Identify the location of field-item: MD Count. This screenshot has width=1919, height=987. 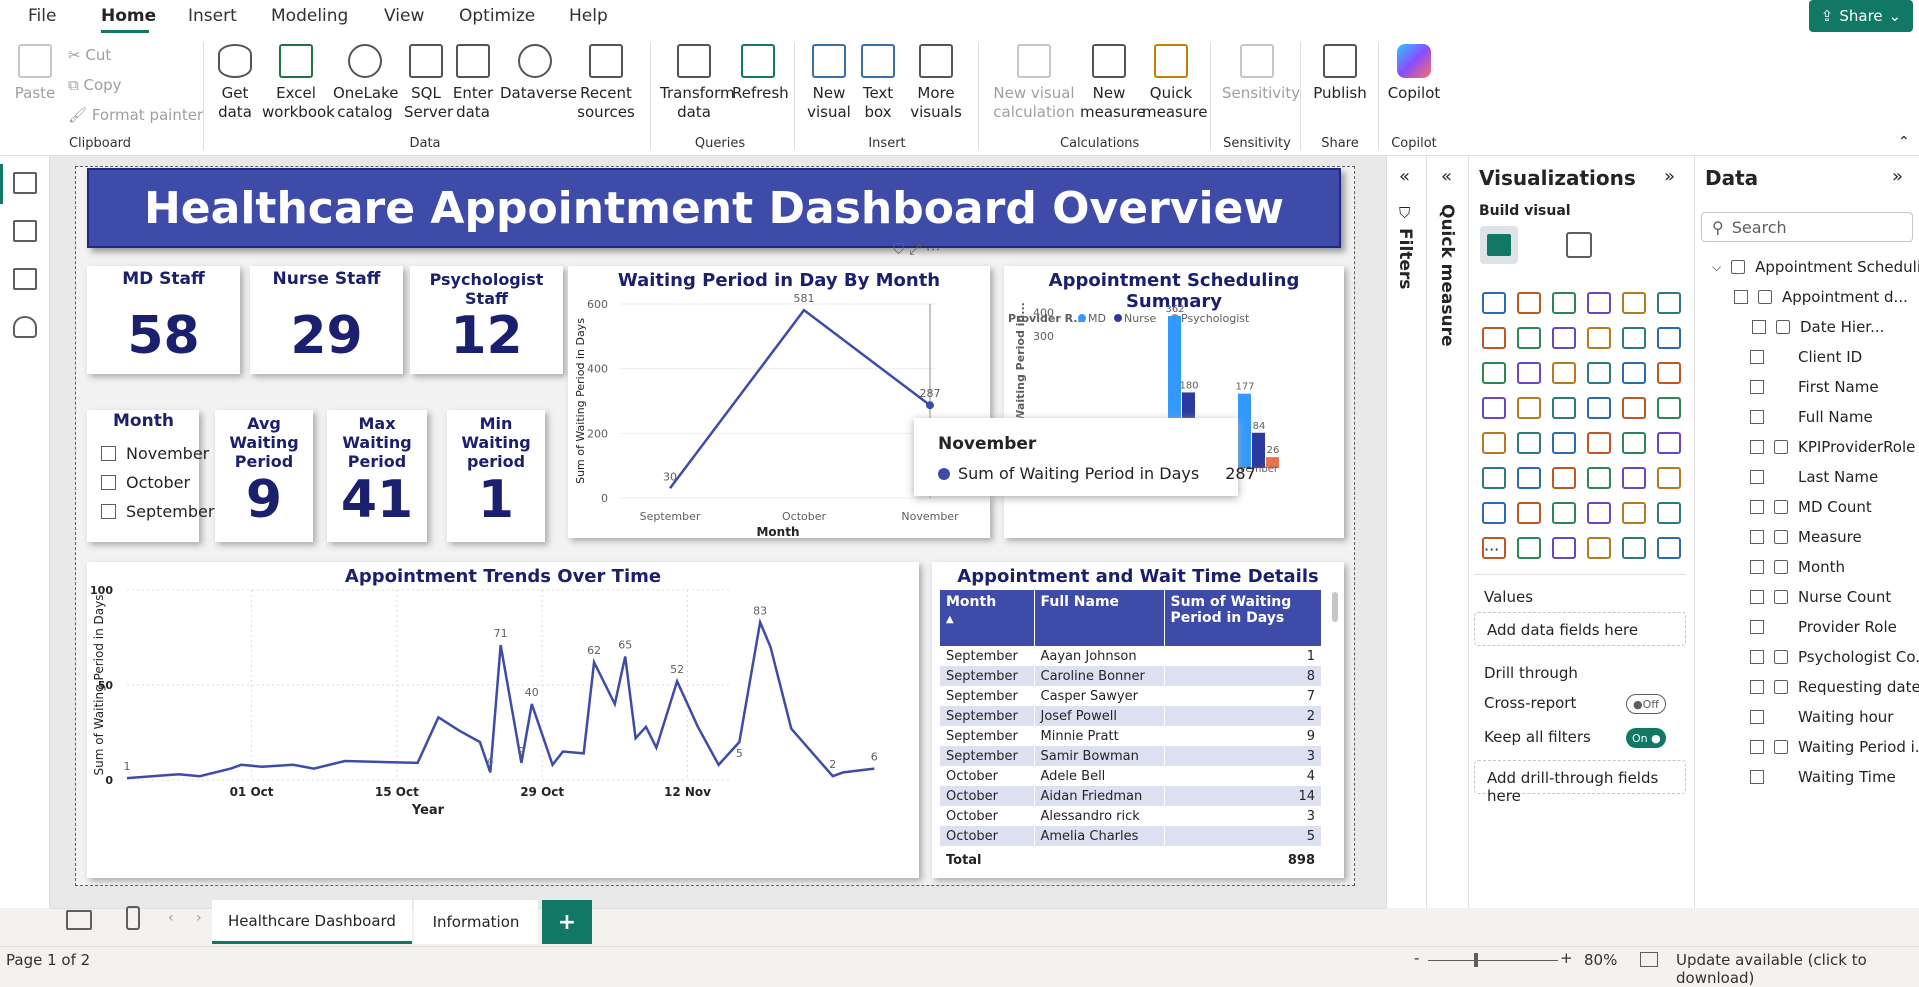
(1811, 507).